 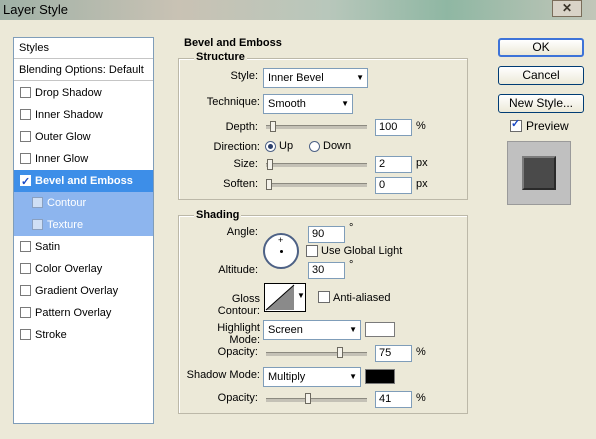 What do you see at coordinates (238, 270) in the screenshot?
I see `altitude-label: Altitude:` at bounding box center [238, 270].